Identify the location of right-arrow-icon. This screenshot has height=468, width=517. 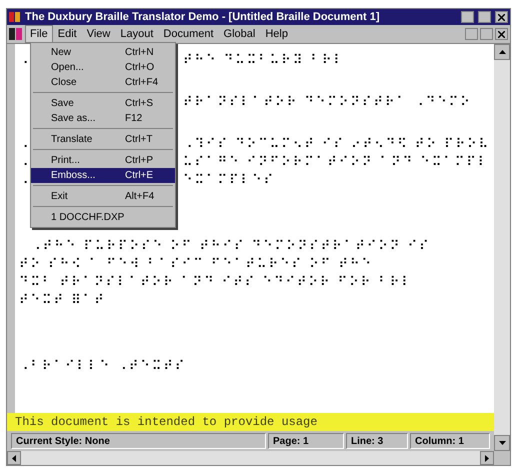
(487, 458).